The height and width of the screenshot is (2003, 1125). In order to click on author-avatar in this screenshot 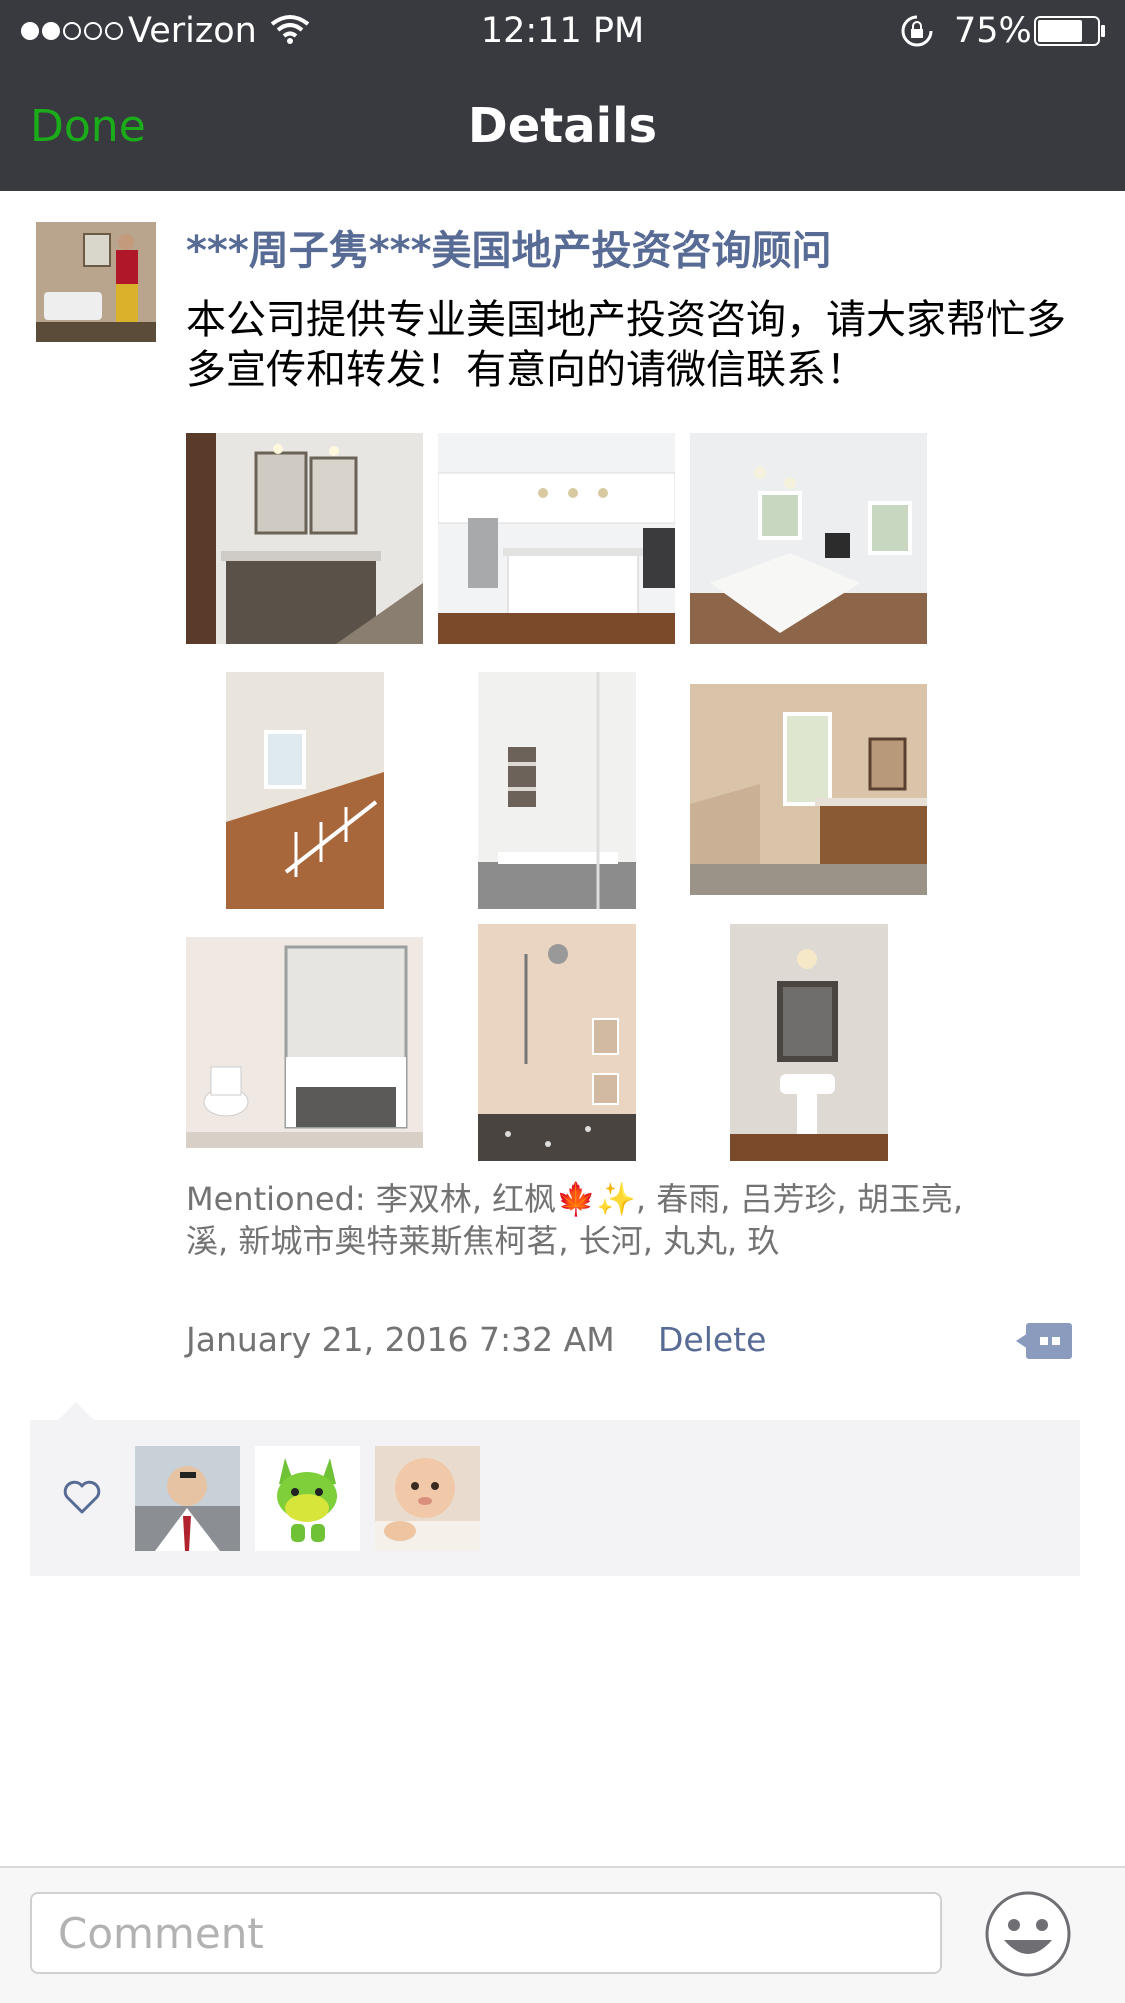, I will do `click(96, 282)`.